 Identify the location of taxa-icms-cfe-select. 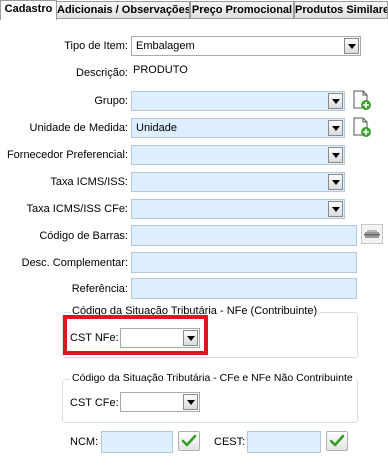
(238, 209).